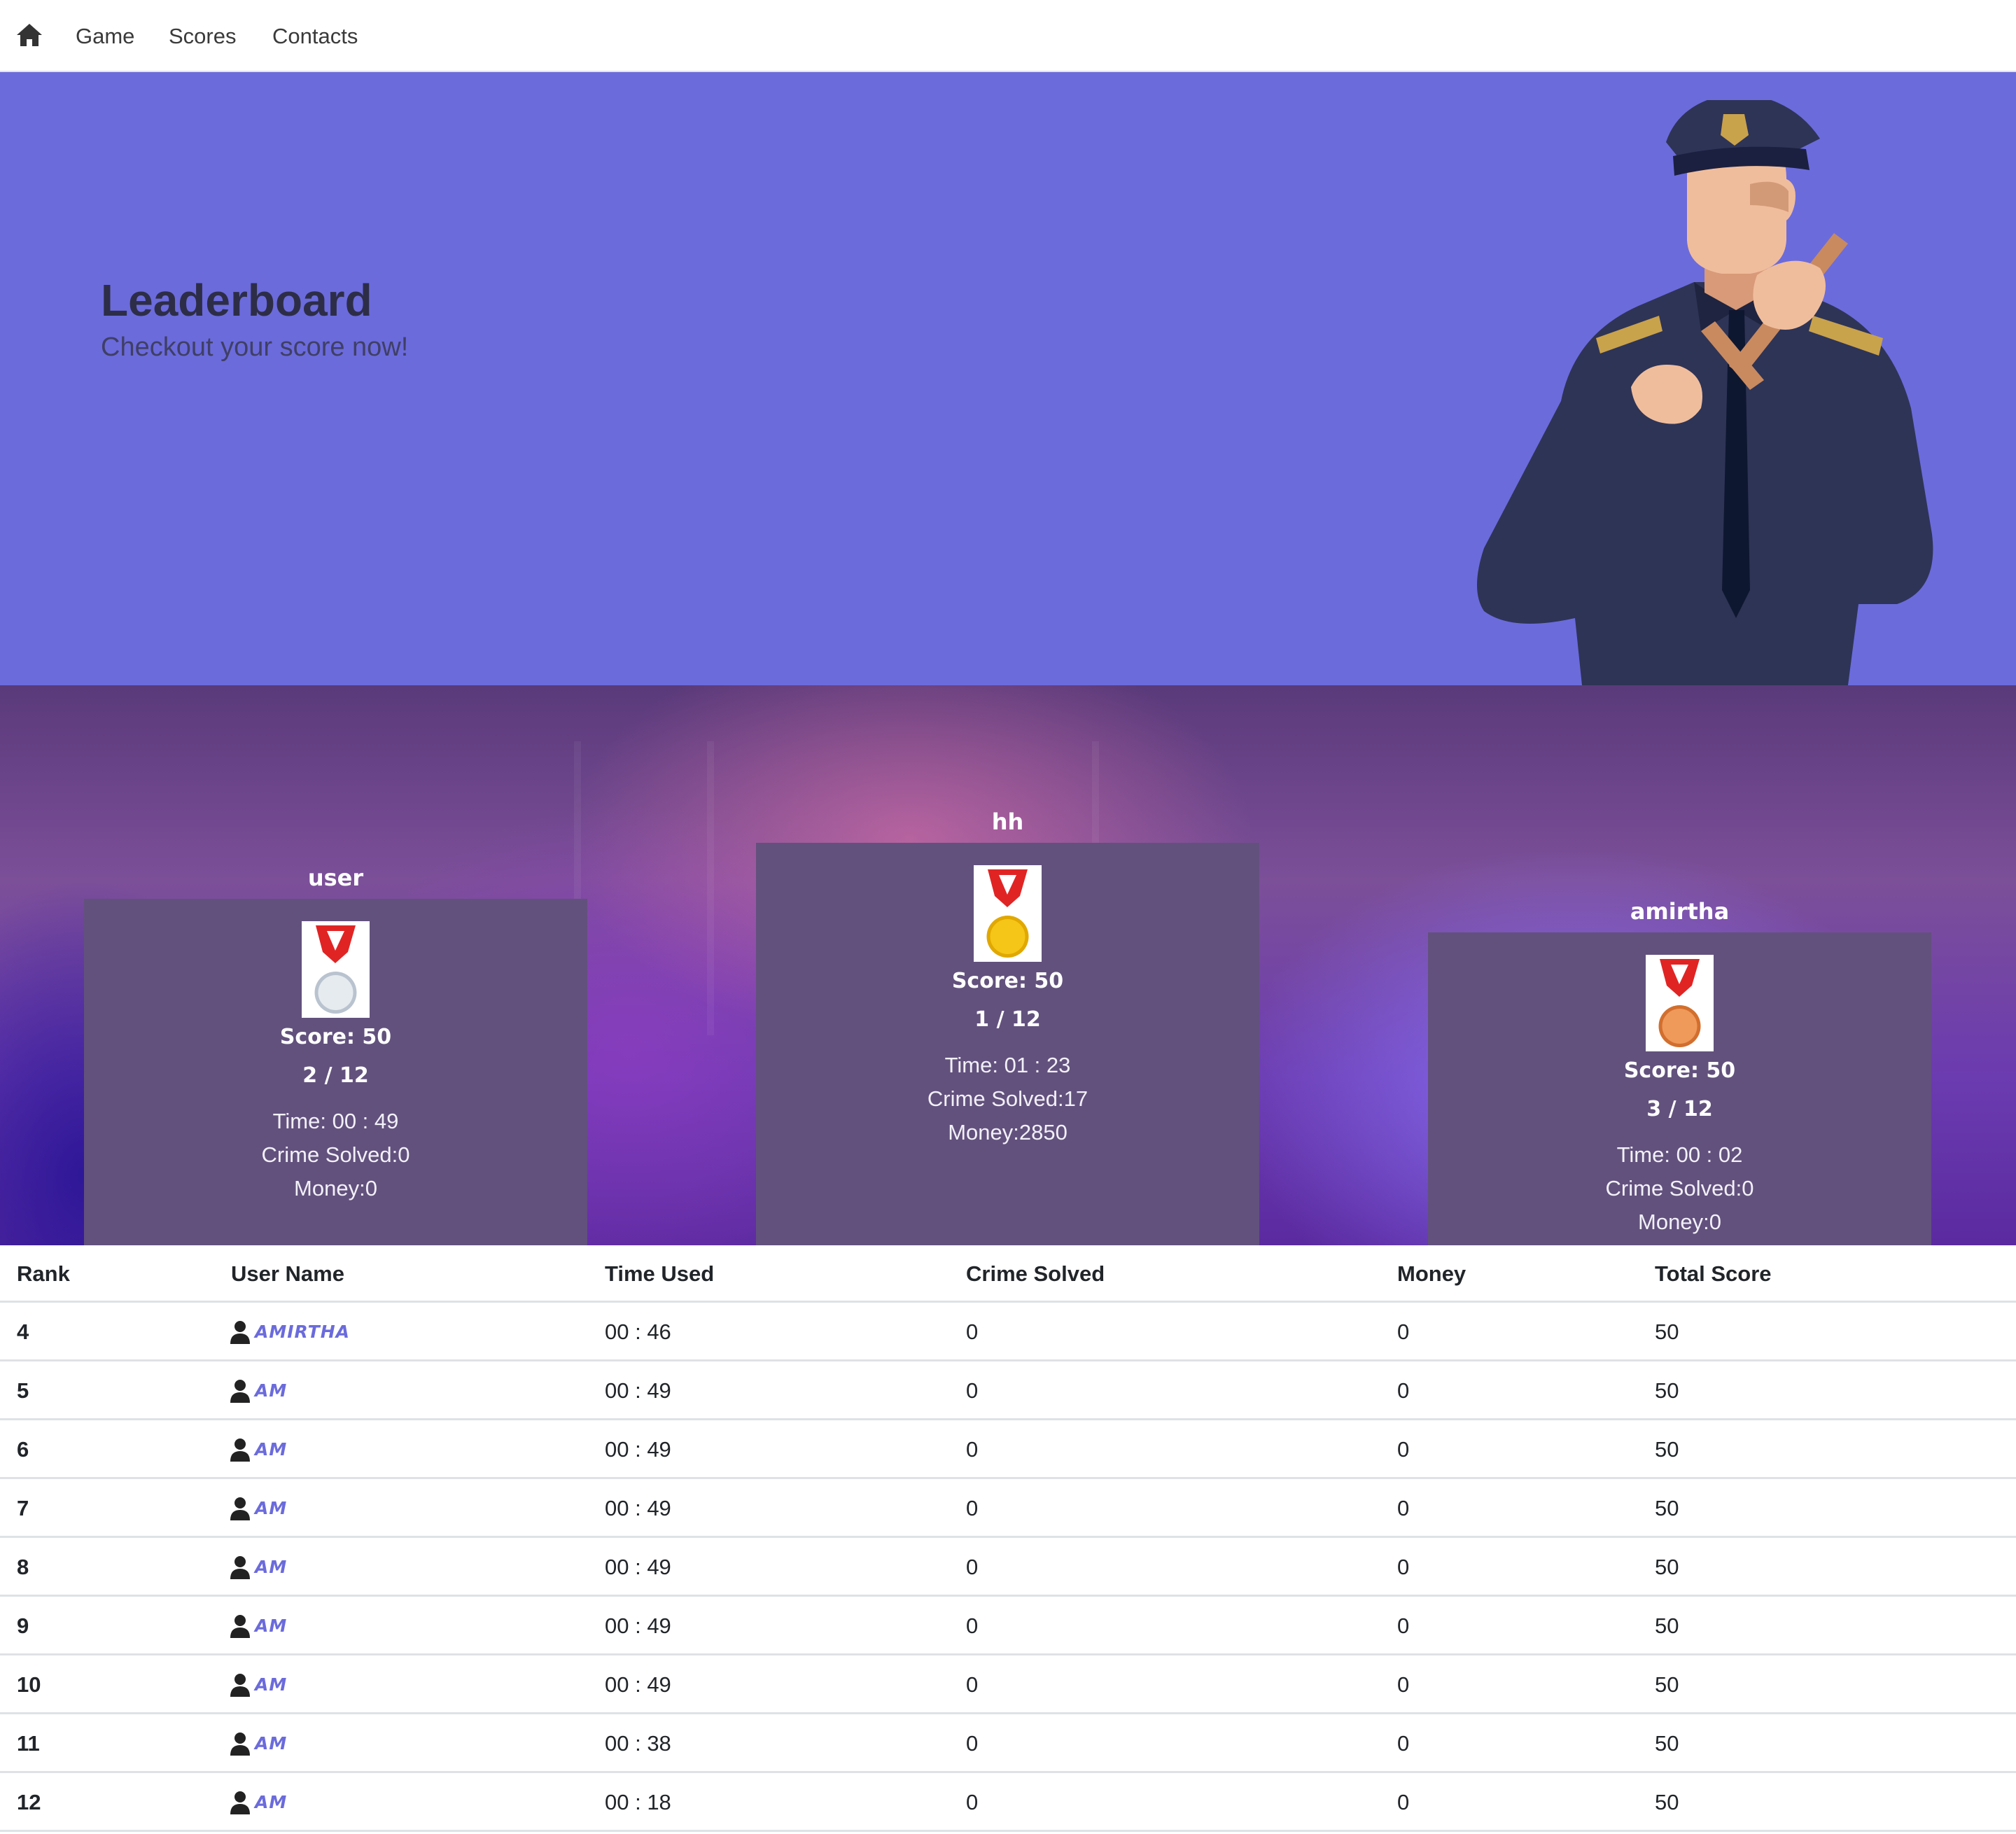  What do you see at coordinates (23, 1626) in the screenshot?
I see `rank-cell: 9` at bounding box center [23, 1626].